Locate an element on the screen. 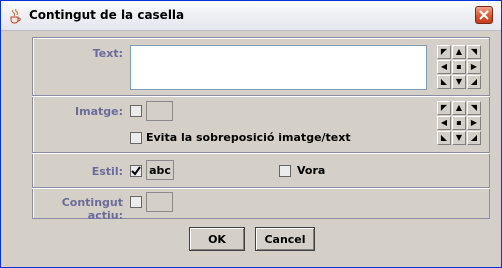 Image resolution: width=502 pixels, height=268 pixels. cancel-button: Cancel is located at coordinates (285, 239).